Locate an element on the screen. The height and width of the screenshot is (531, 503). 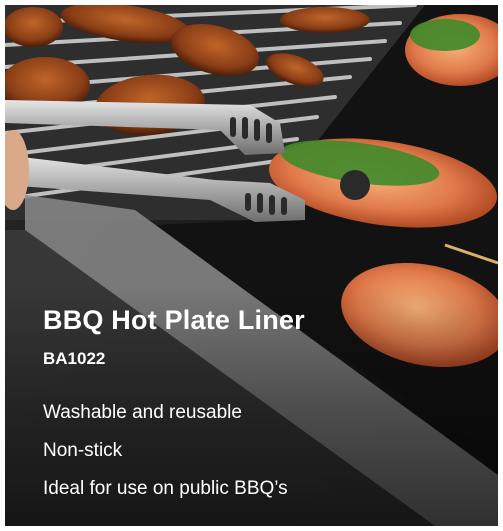
feature-public-bbq: Ideal for use on public BBQ’s is located at coordinates (165, 488).